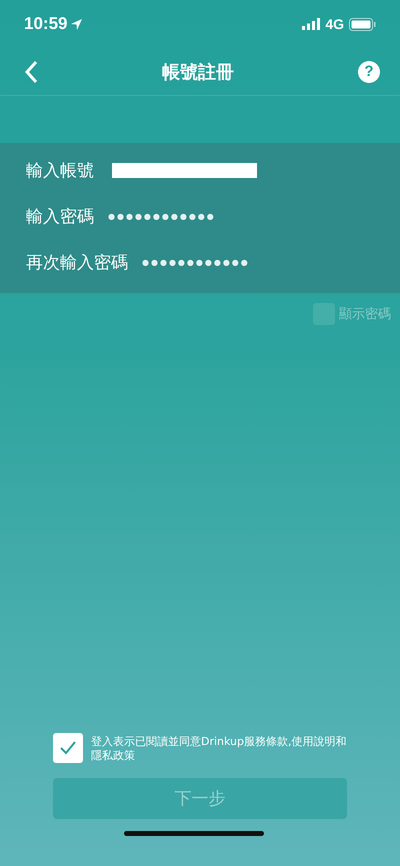  Describe the element at coordinates (60, 217) in the screenshot. I see `field-label: 輸入密碼` at that location.